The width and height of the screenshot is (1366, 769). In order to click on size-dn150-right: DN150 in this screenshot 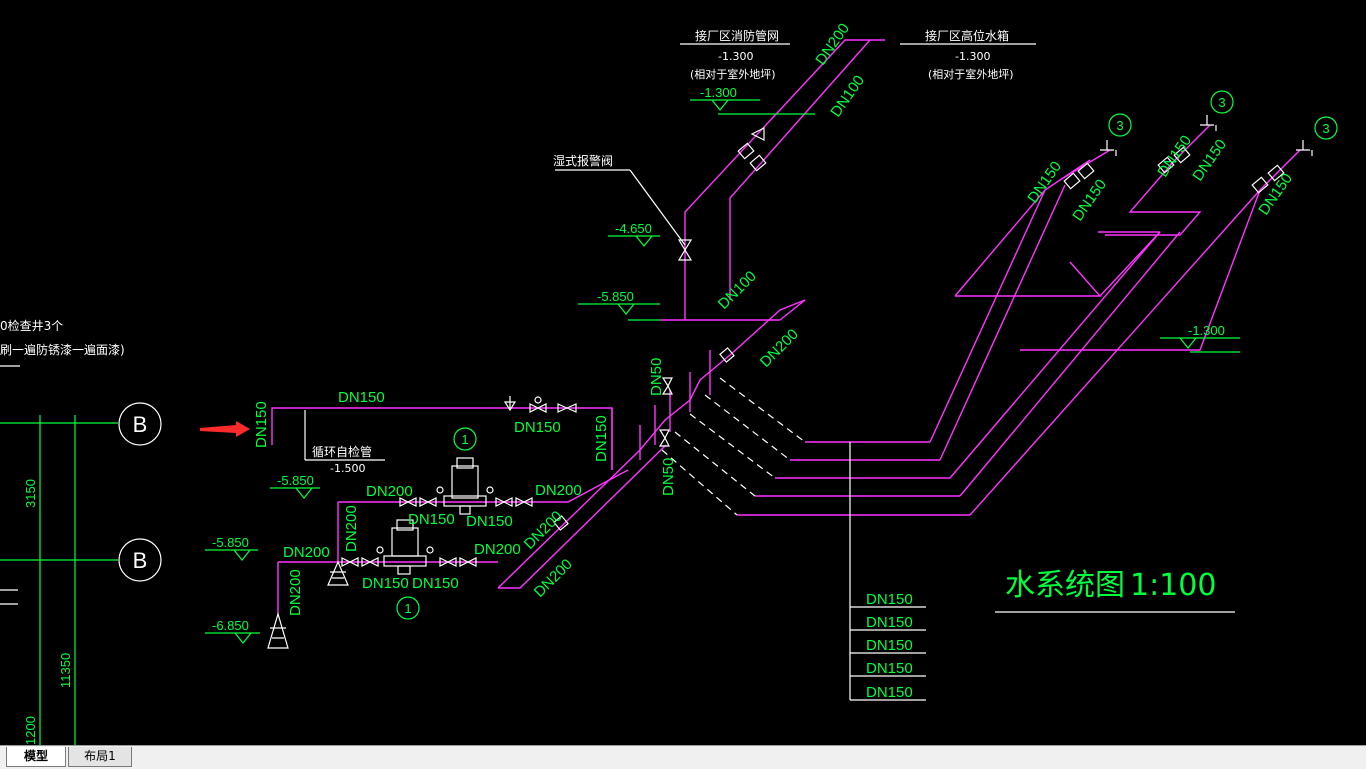, I will do `click(601, 438)`.